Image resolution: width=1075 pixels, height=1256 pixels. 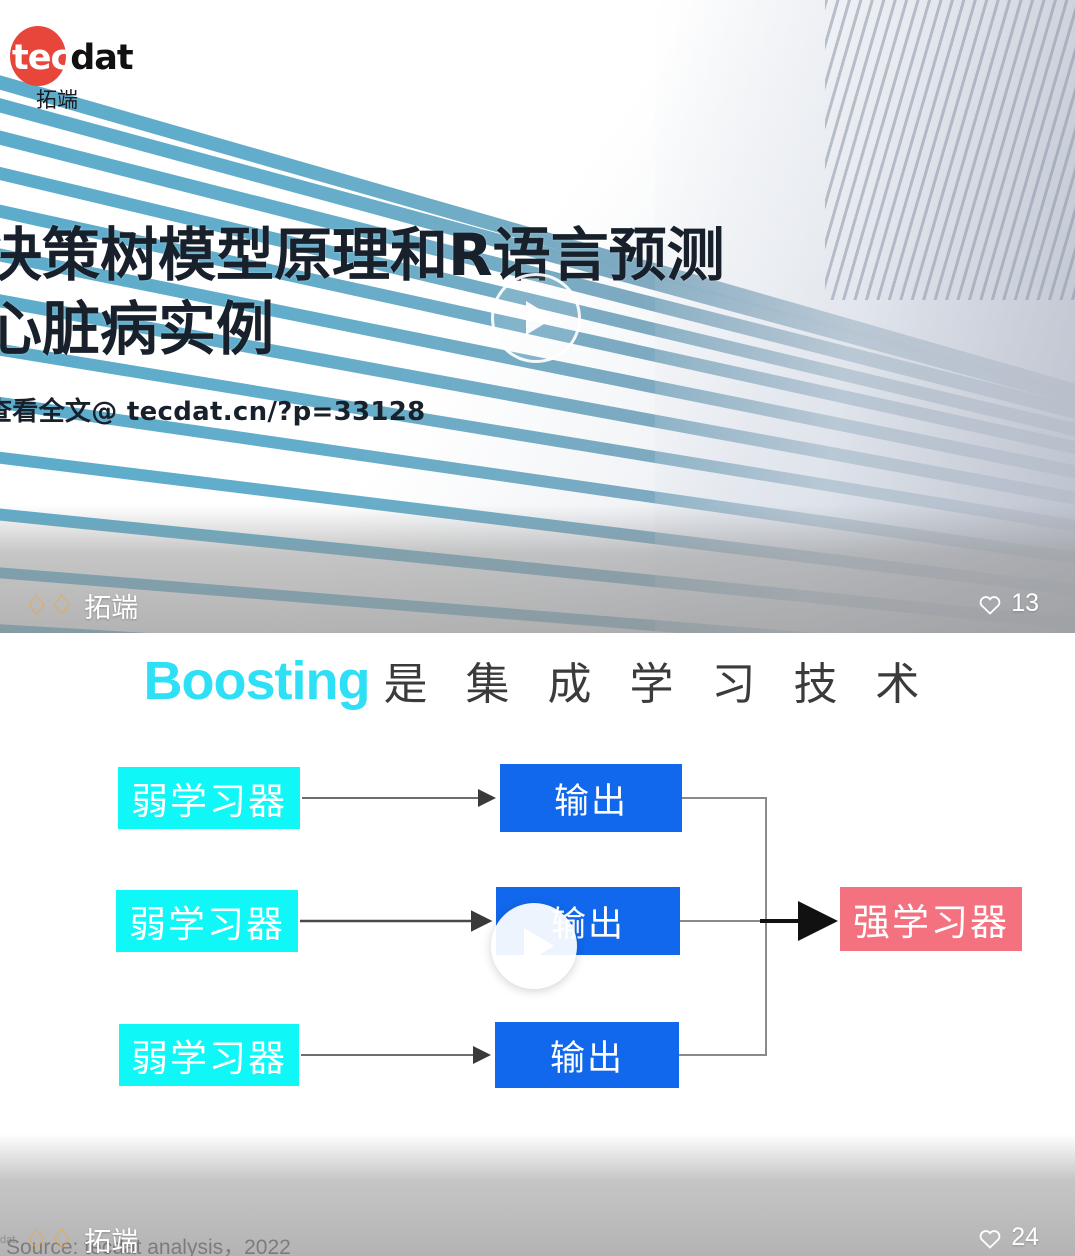 I want to click on like-count: 13, so click(x=1025, y=603).